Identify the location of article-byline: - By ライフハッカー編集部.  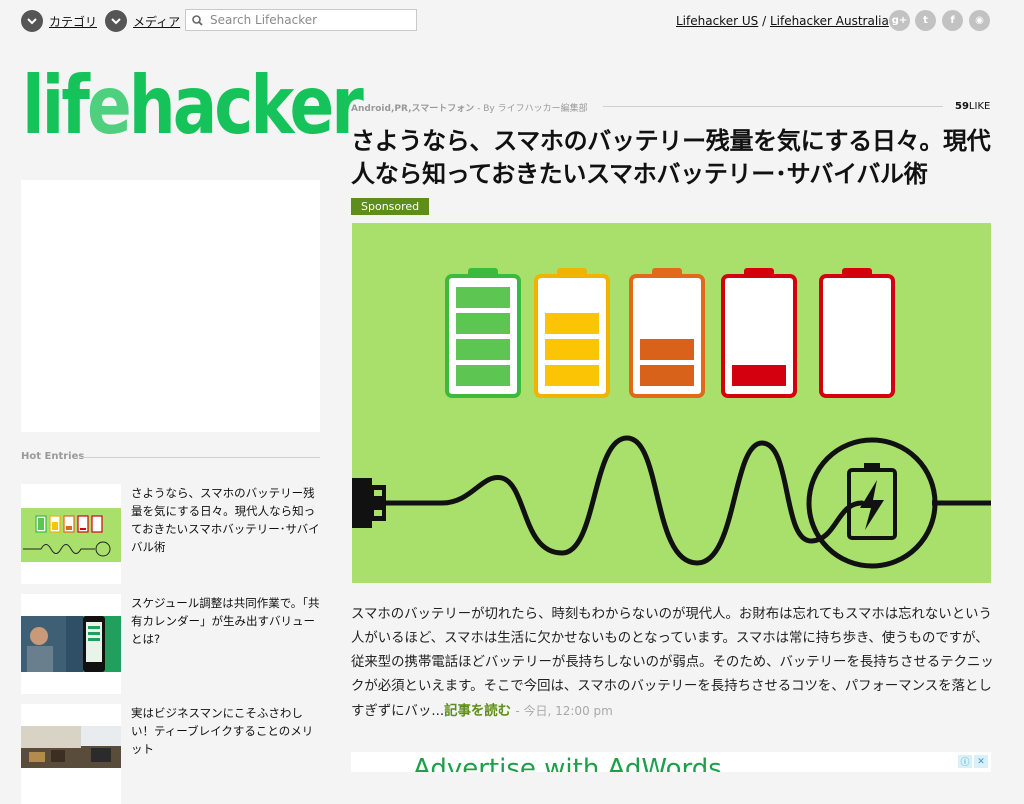
(532, 109).